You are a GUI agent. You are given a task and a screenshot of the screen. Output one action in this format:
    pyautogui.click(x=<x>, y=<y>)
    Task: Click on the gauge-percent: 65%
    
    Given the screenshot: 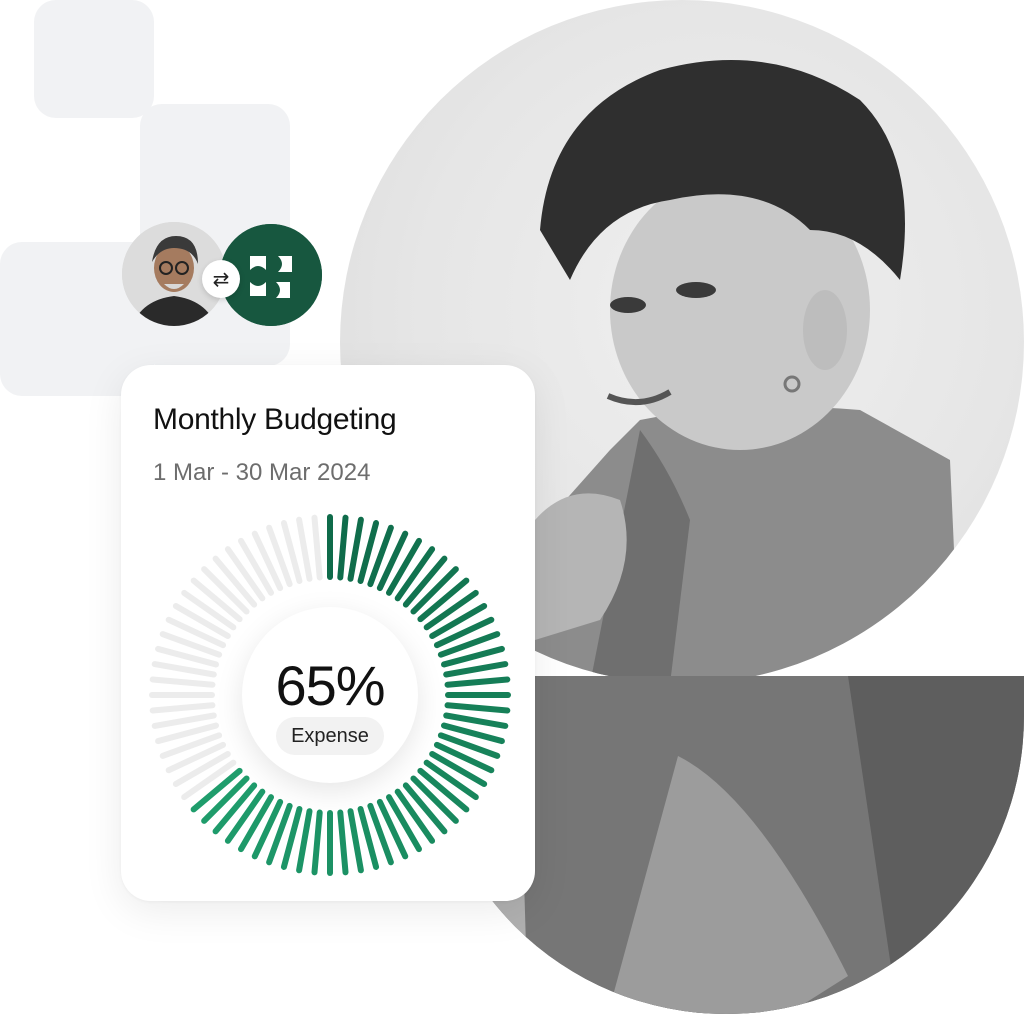 What is the action you would take?
    pyautogui.click(x=330, y=685)
    